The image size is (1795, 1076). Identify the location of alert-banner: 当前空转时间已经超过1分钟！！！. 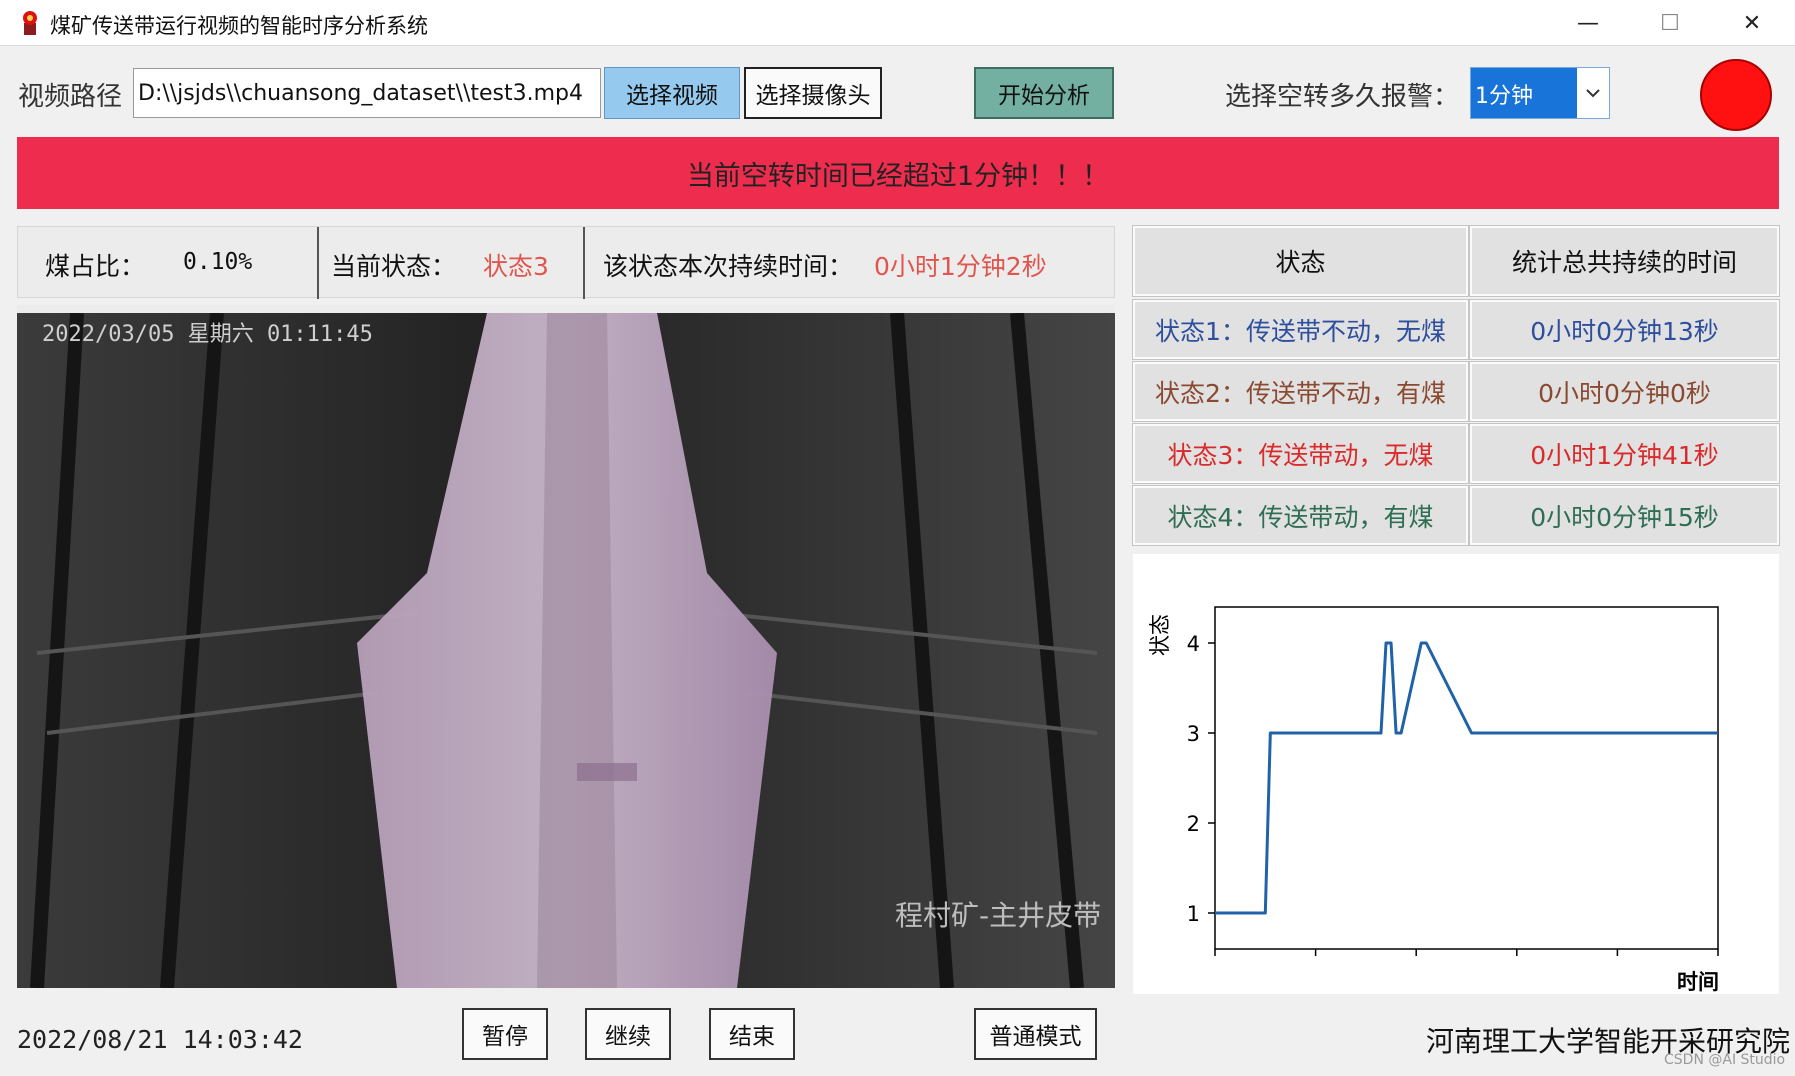
(898, 173).